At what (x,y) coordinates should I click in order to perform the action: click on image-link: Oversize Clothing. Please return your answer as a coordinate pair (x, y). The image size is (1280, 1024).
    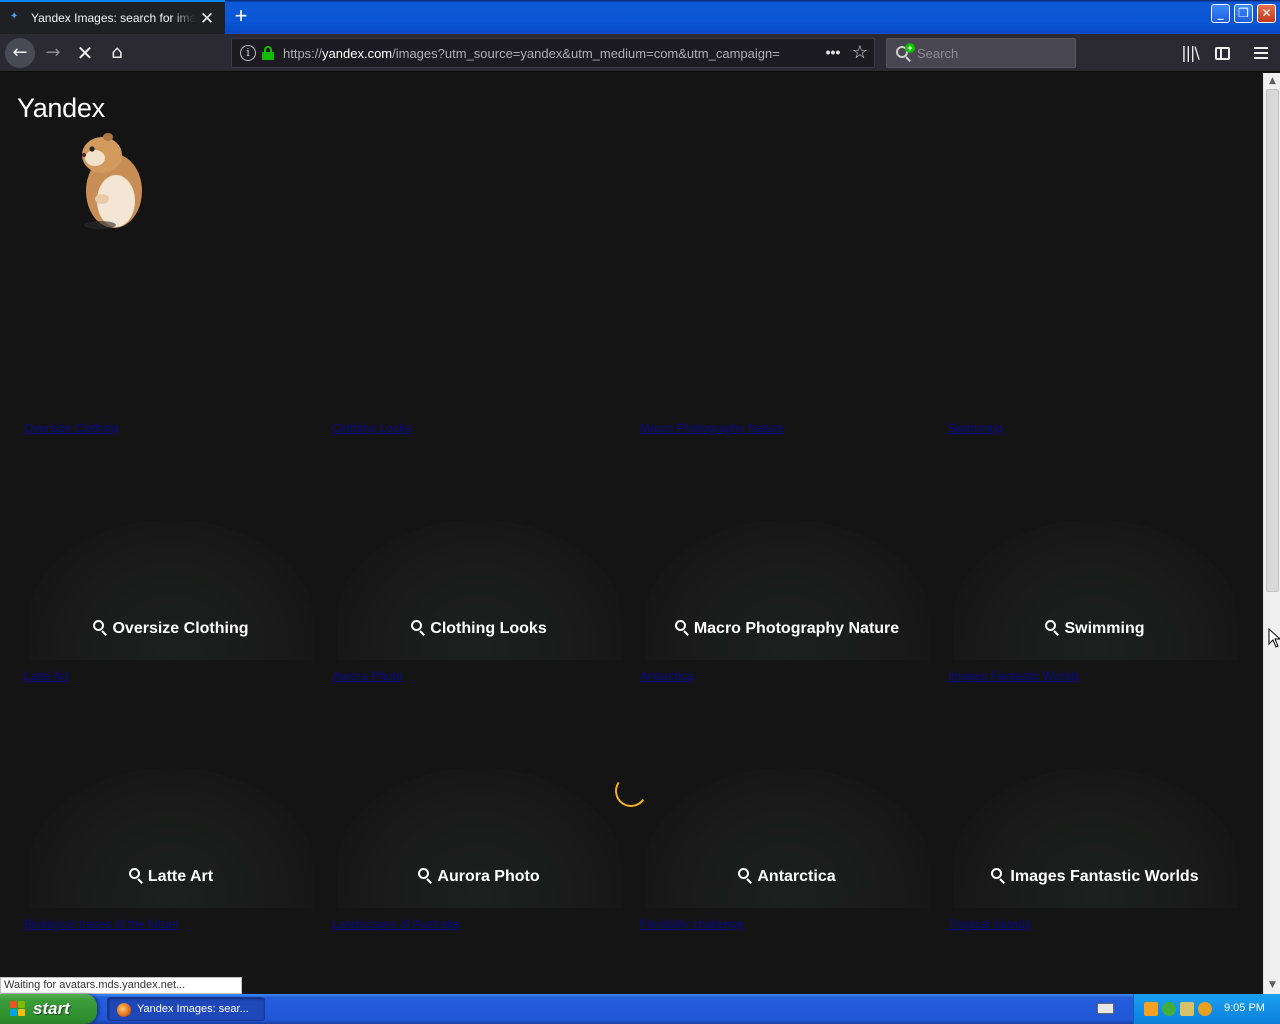
    Looking at the image, I should click on (169, 428).